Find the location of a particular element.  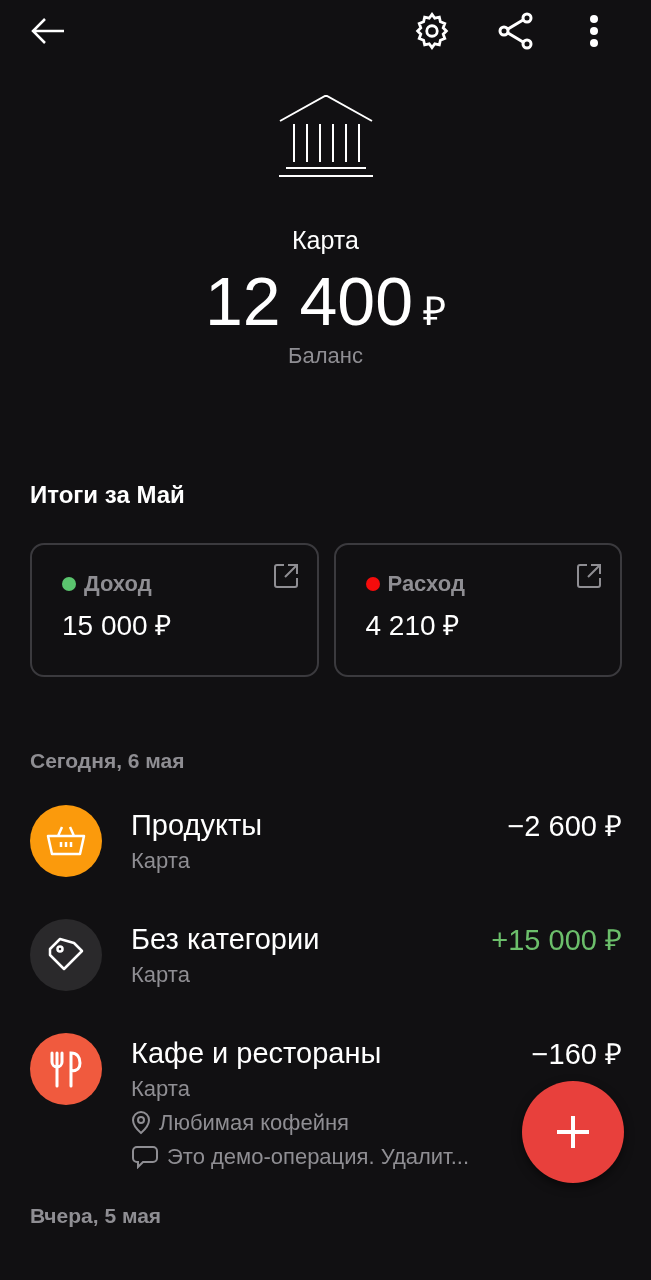

more-button is located at coordinates (594, 31).